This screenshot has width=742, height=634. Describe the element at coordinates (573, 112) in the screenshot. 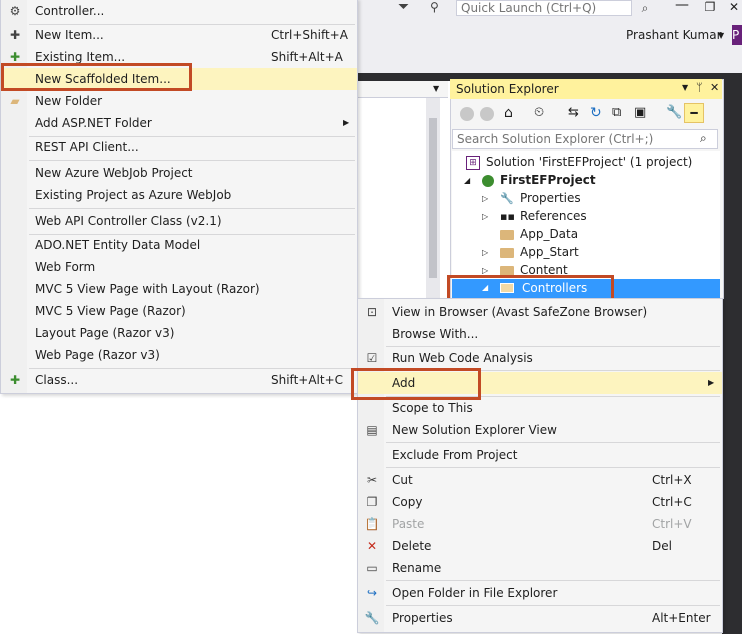

I see `switch-views-icon: ⇆` at that location.